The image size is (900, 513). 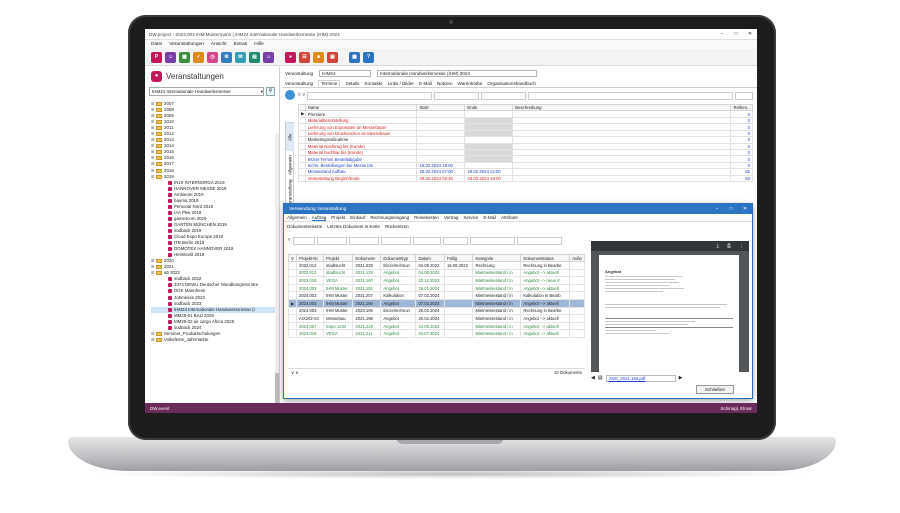 What do you see at coordinates (292, 258) in the screenshot?
I see `search-icon: ⚲` at bounding box center [292, 258].